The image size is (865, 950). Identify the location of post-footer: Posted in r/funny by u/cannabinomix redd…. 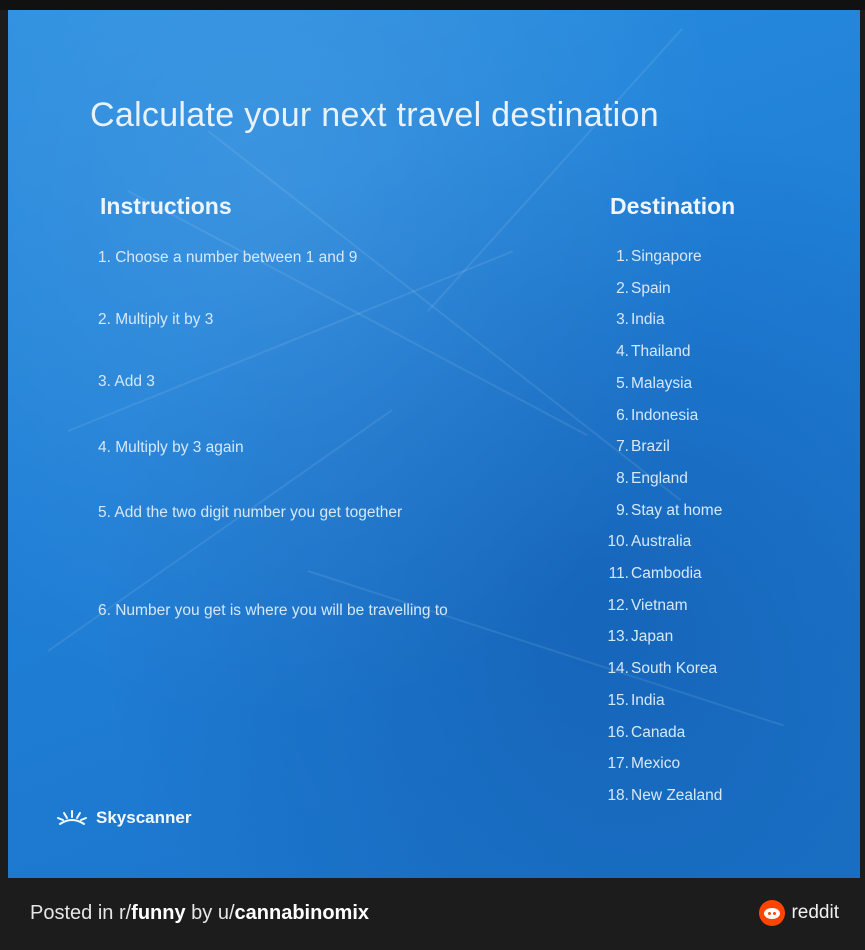
(432, 914).